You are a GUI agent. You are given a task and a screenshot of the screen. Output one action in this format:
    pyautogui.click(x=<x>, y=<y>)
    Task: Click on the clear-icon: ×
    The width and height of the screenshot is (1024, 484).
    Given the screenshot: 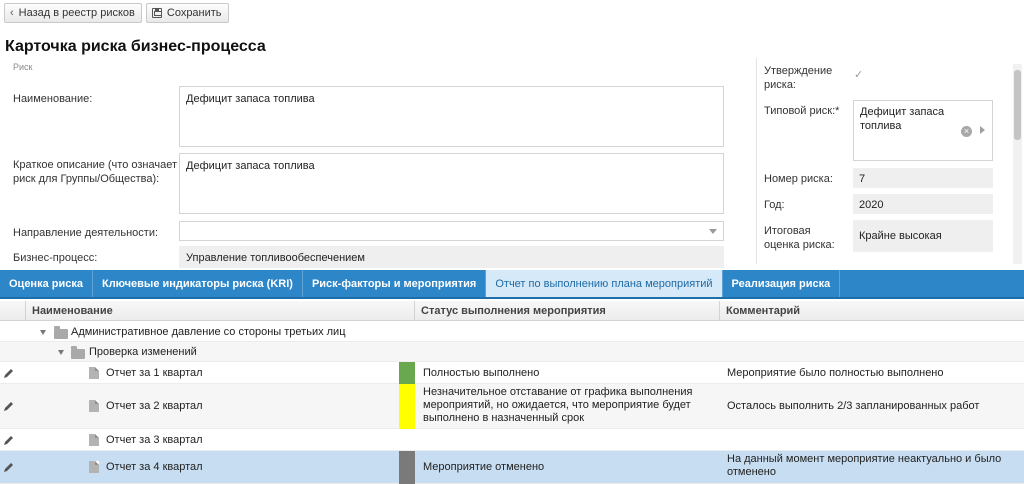 What is the action you would take?
    pyautogui.click(x=966, y=131)
    